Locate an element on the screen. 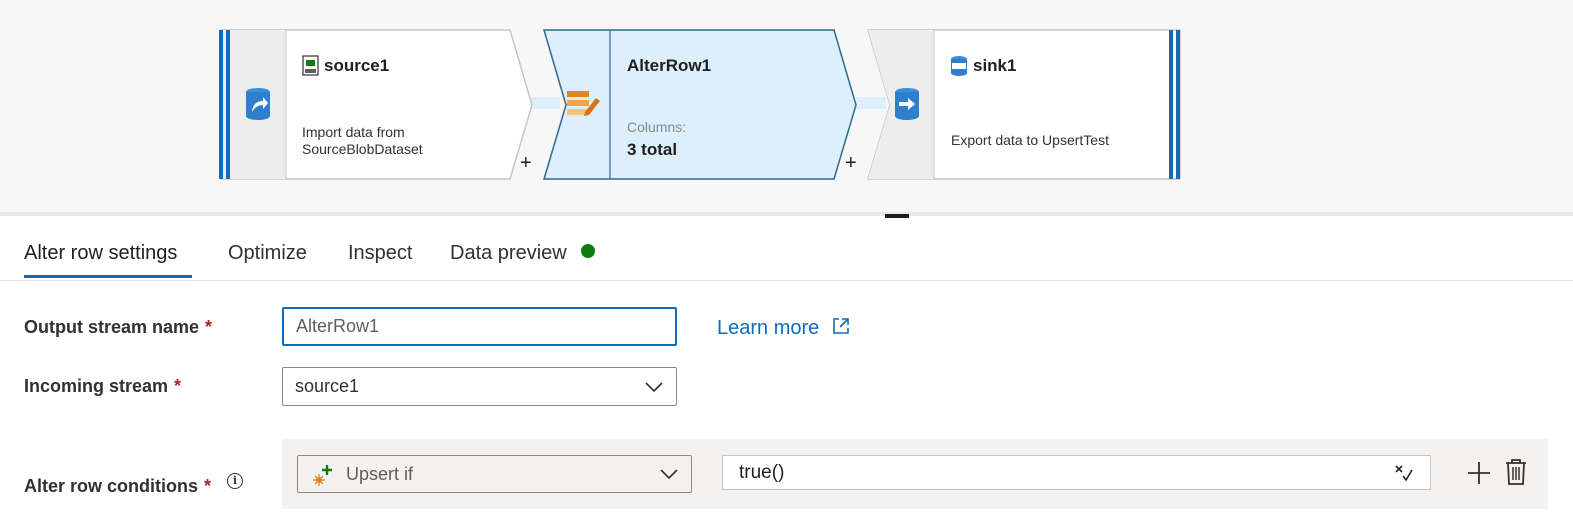  external-link-icon is located at coordinates (841, 326).